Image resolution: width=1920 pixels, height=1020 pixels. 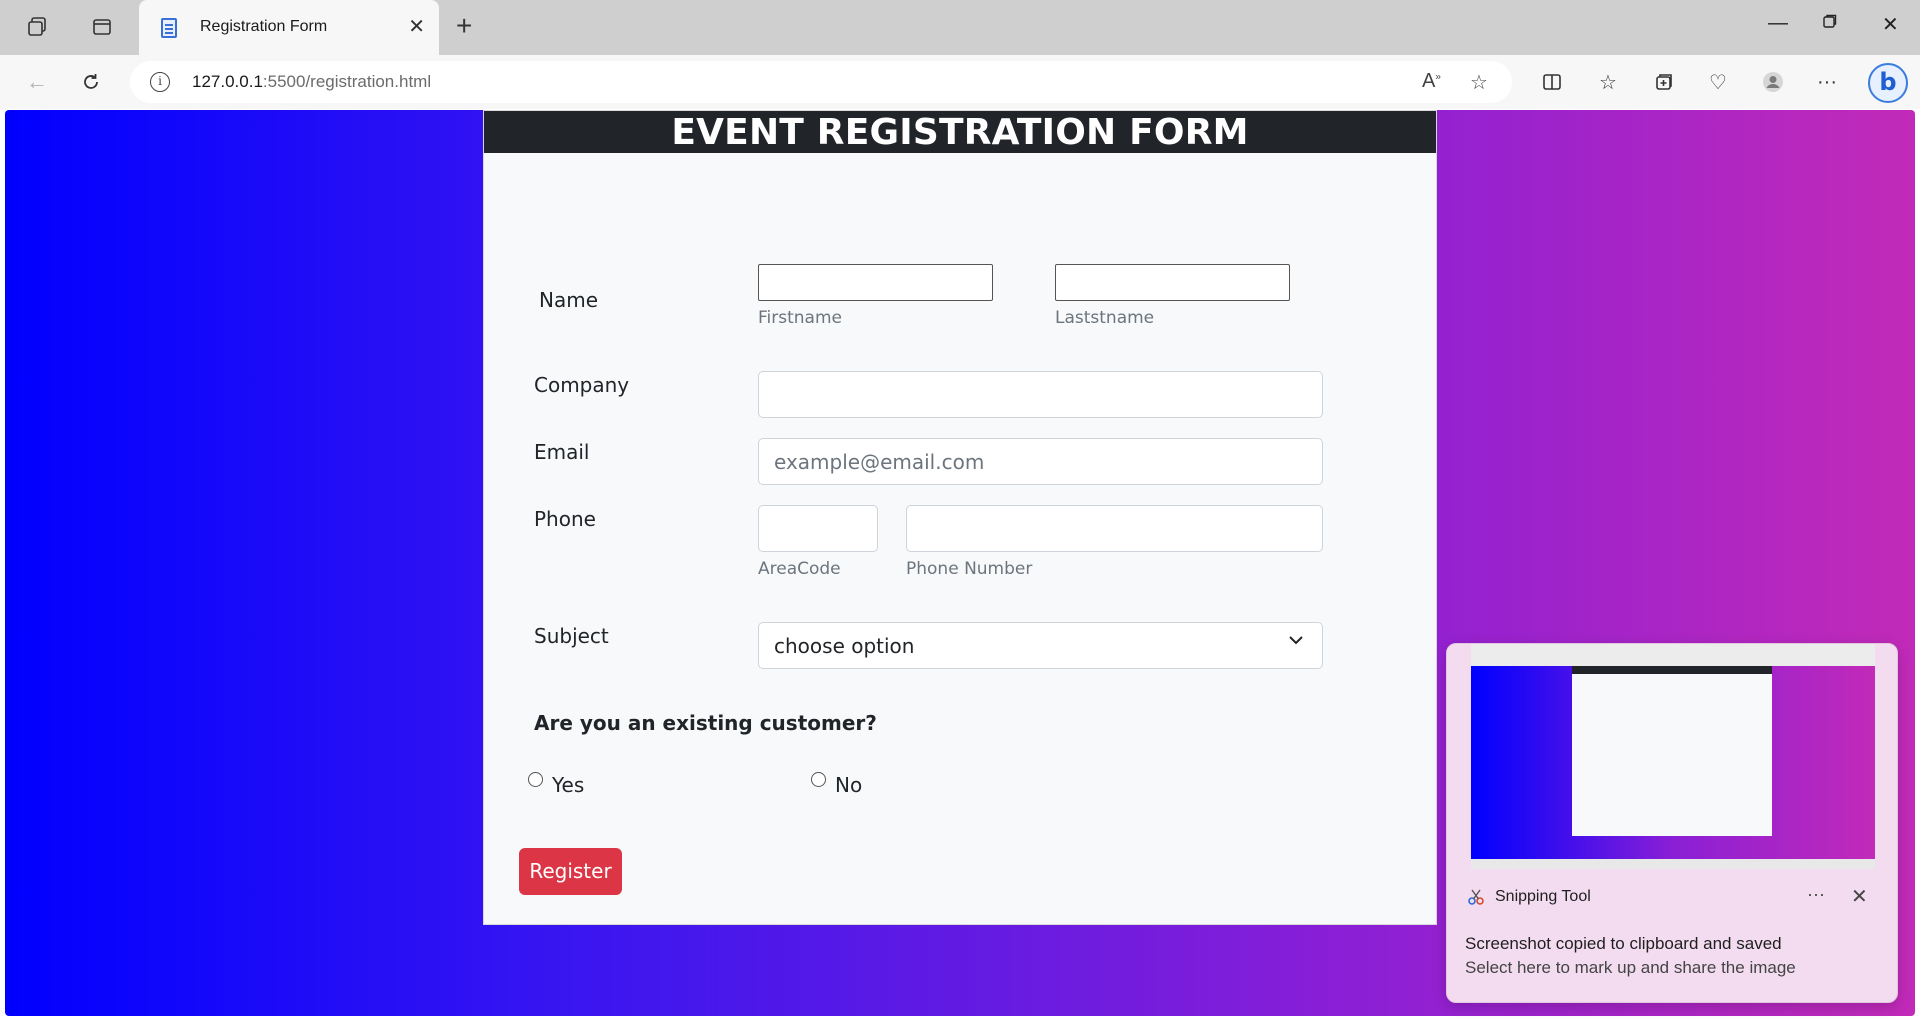 What do you see at coordinates (1778, 23) in the screenshot?
I see `minimize-icon: —` at bounding box center [1778, 23].